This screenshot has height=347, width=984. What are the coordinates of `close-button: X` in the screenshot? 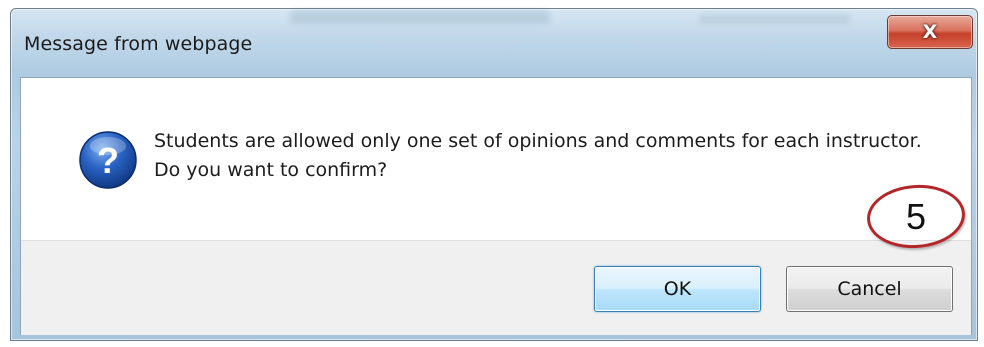 It's located at (930, 32).